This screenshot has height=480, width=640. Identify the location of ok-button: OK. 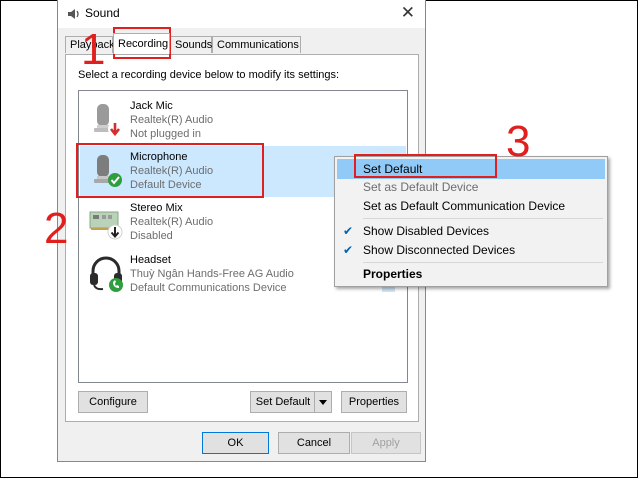
(235, 443).